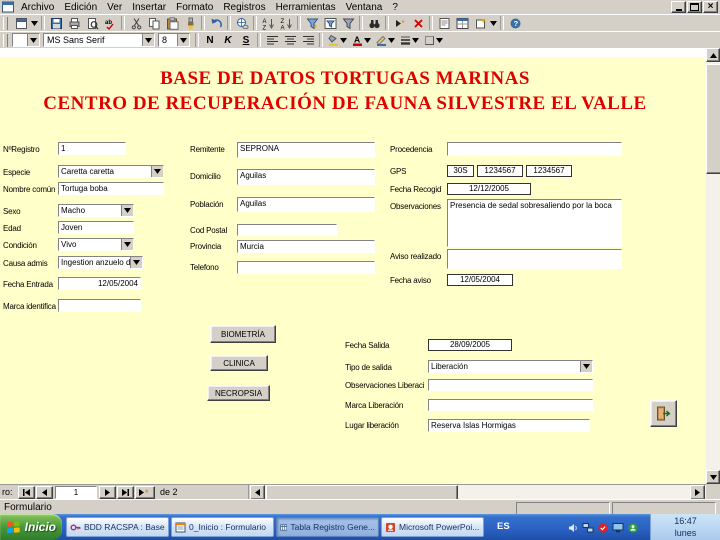 Image resolution: width=720 pixels, height=540 pixels. What do you see at coordinates (125, 492) in the screenshot?
I see `last-record-button` at bounding box center [125, 492].